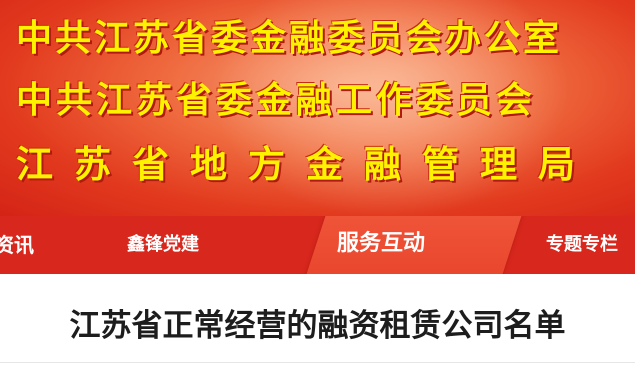 The width and height of the screenshot is (635, 365). What do you see at coordinates (306, 164) in the screenshot?
I see `banner-title-line-3: 江苏省地方金融管理局` at bounding box center [306, 164].